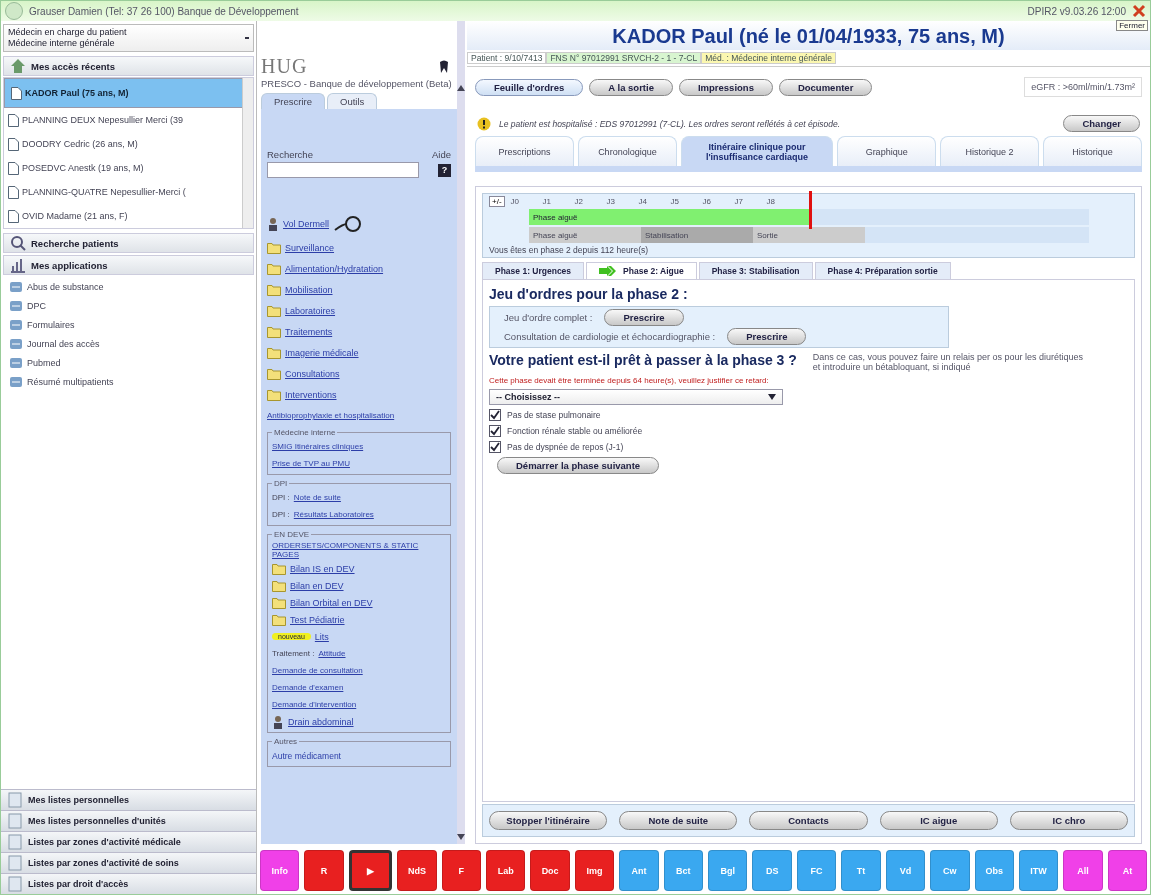  I want to click on application-item: Abus de substance, so click(128, 287).